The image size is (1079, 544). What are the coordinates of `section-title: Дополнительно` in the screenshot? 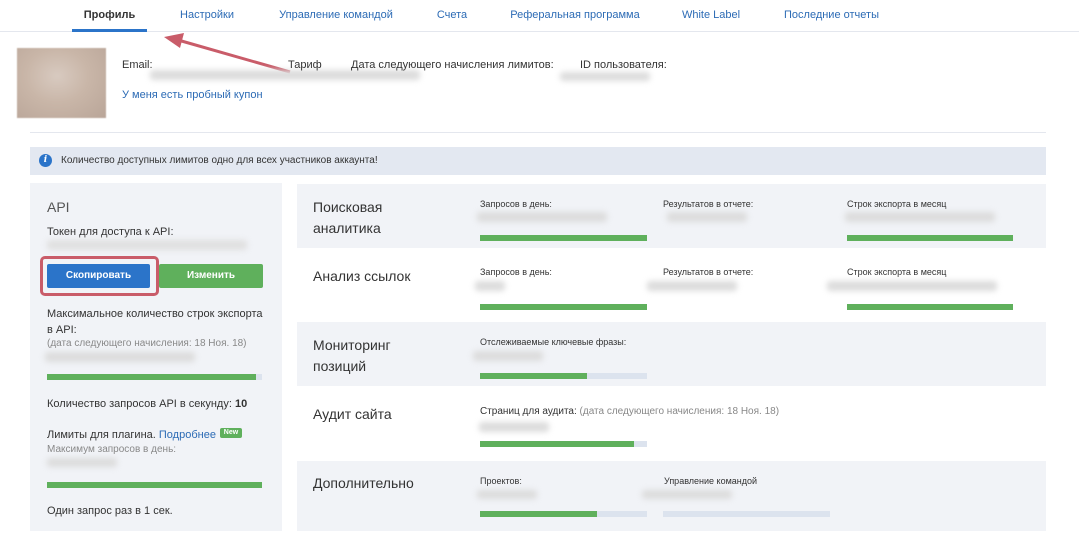 It's located at (363, 483).